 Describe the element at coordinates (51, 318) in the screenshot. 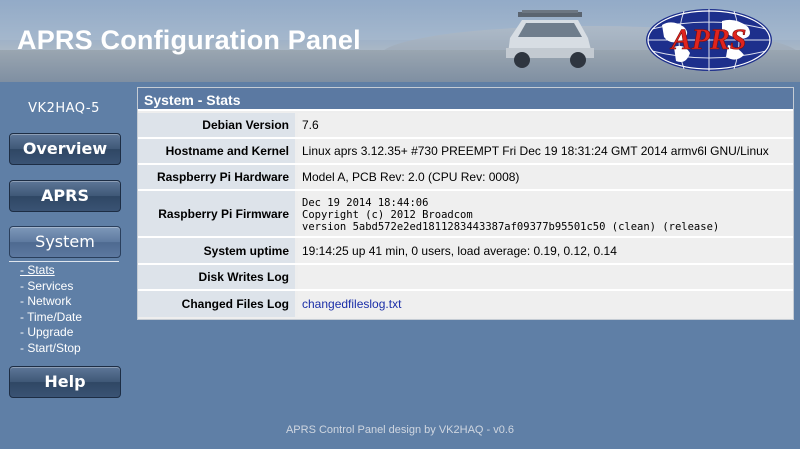

I see `submenu-time-date: - Time/Date` at that location.